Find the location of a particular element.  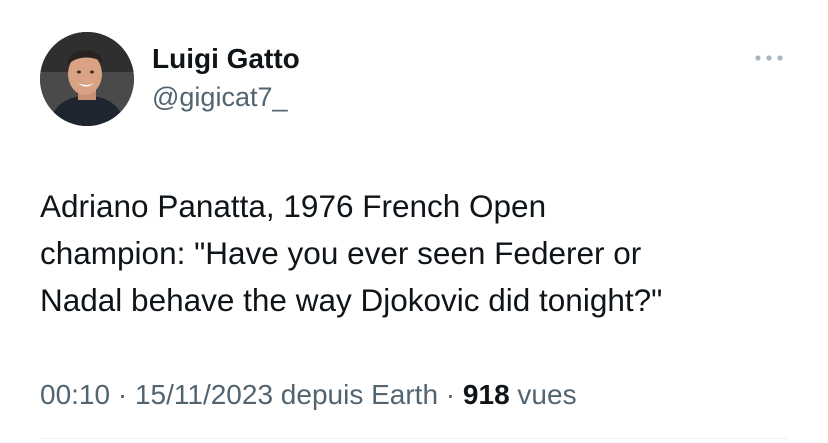

avatar-photo is located at coordinates (87, 79).